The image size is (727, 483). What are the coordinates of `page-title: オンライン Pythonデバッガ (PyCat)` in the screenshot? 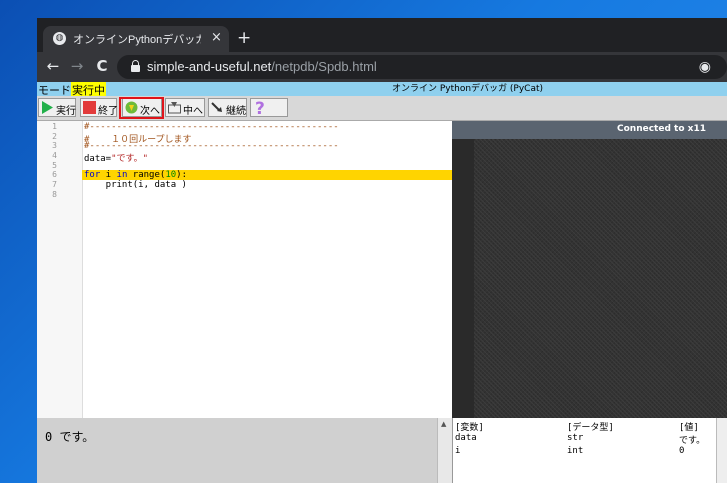 It's located at (468, 89).